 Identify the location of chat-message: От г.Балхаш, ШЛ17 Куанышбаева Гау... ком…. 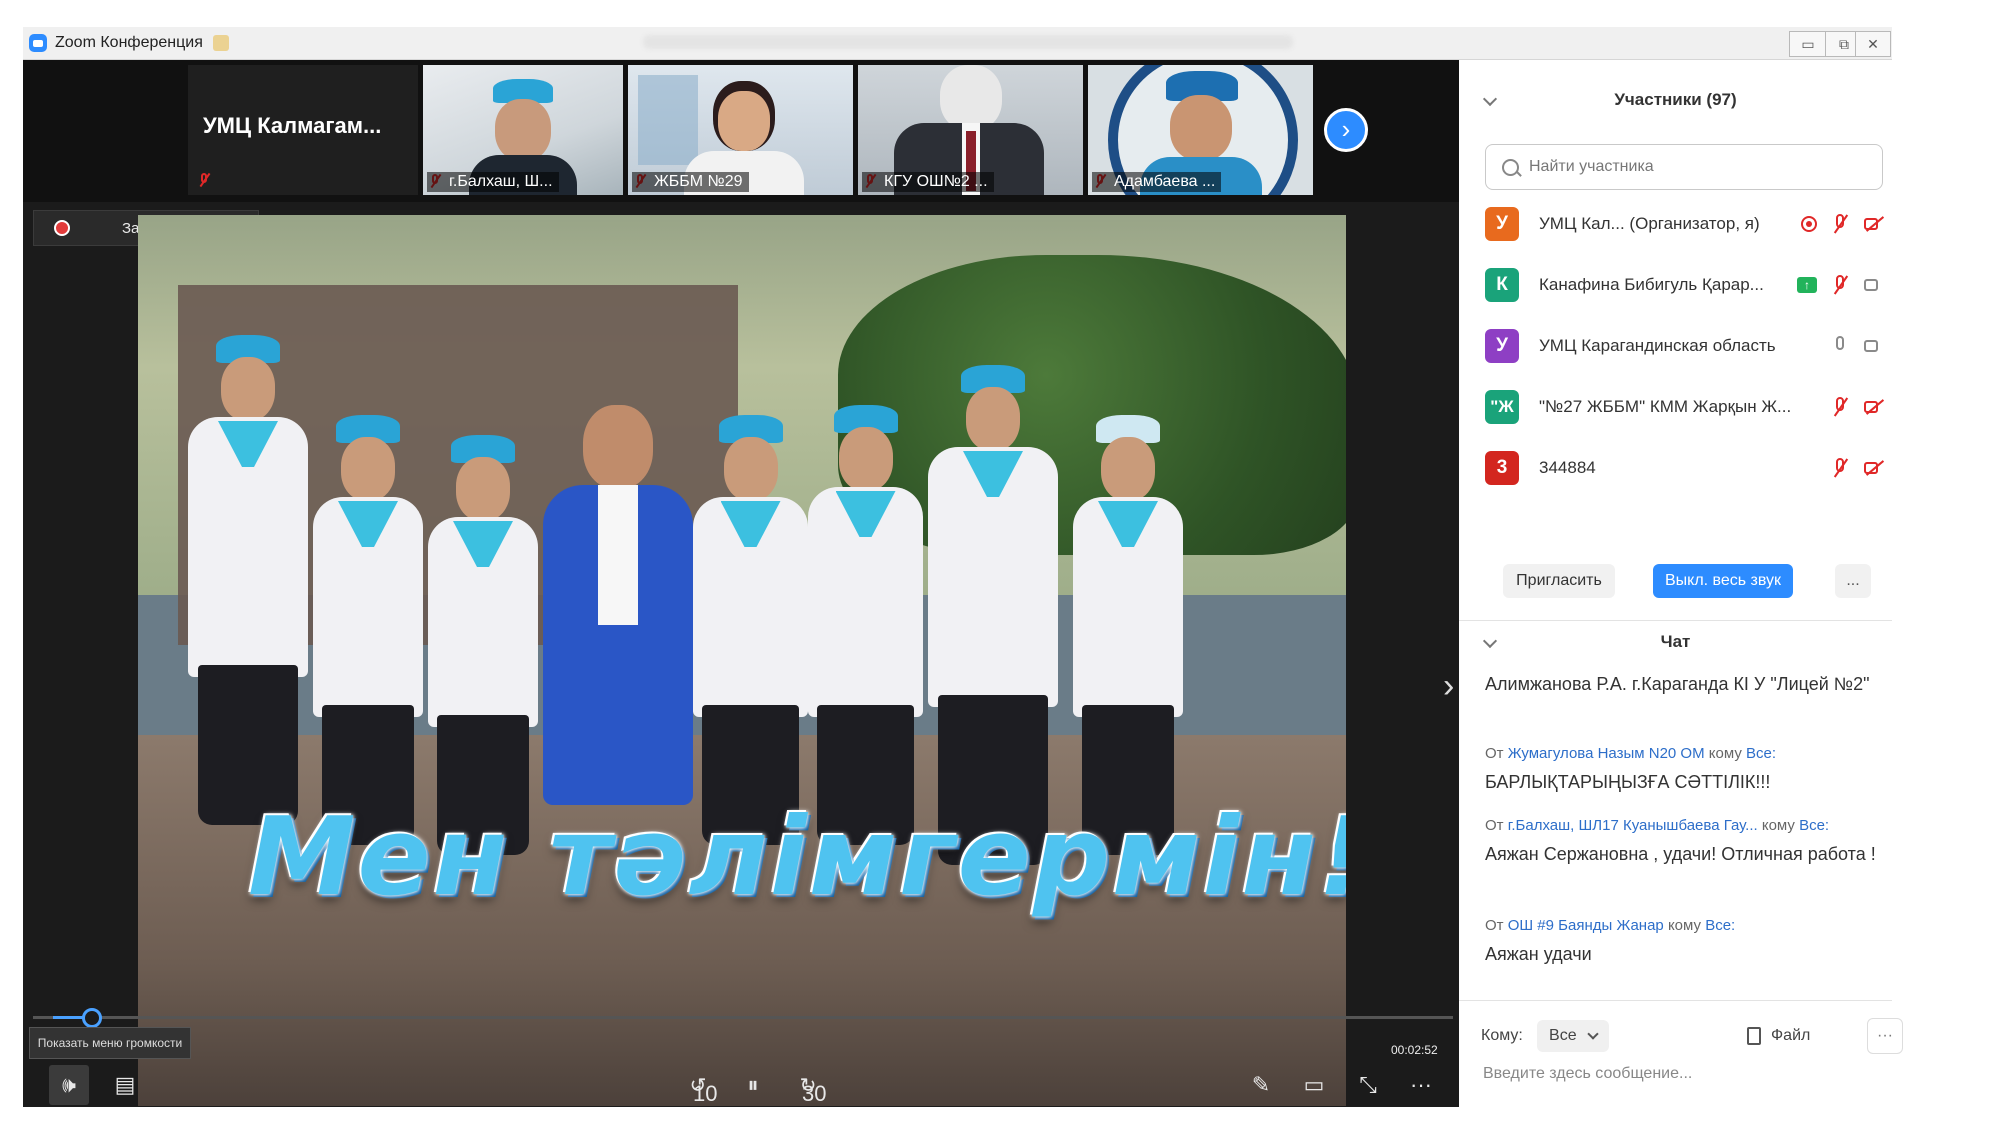
(1682, 840).